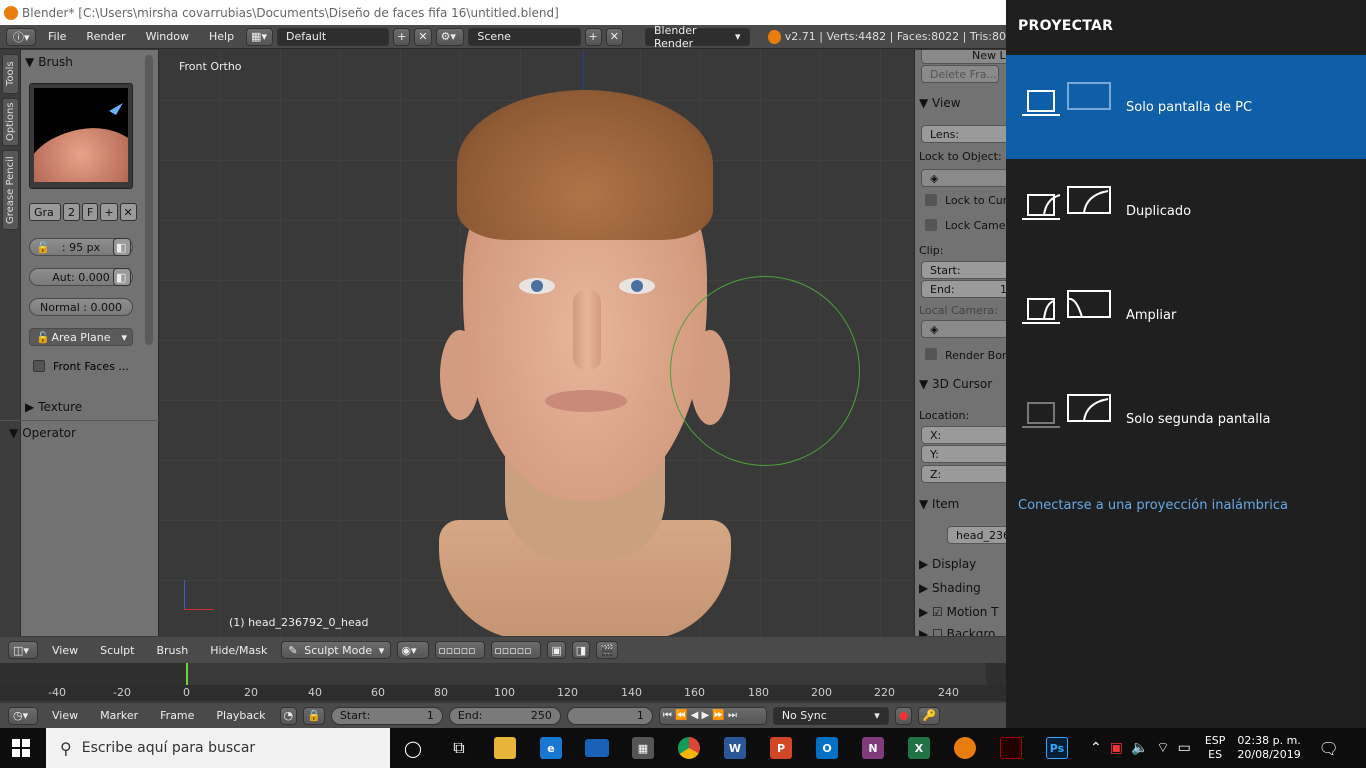 The width and height of the screenshot is (1366, 768). What do you see at coordinates (963, 134) in the screenshot?
I see `lens-field: Lens:` at bounding box center [963, 134].